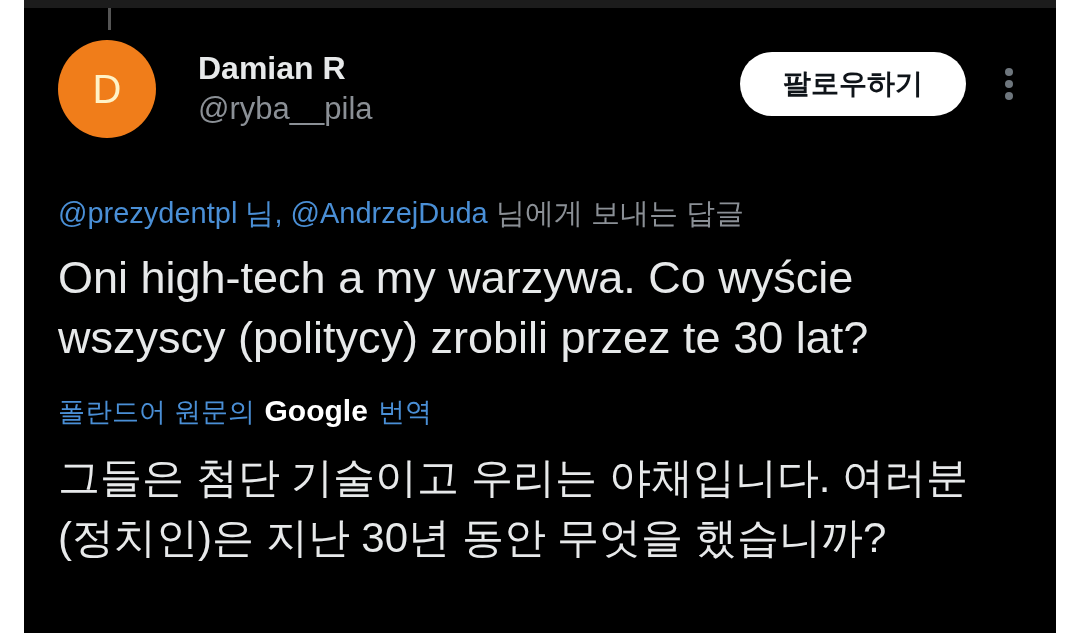 The width and height of the screenshot is (1080, 633). I want to click on author-handle: @ryba__pila, so click(286, 109).